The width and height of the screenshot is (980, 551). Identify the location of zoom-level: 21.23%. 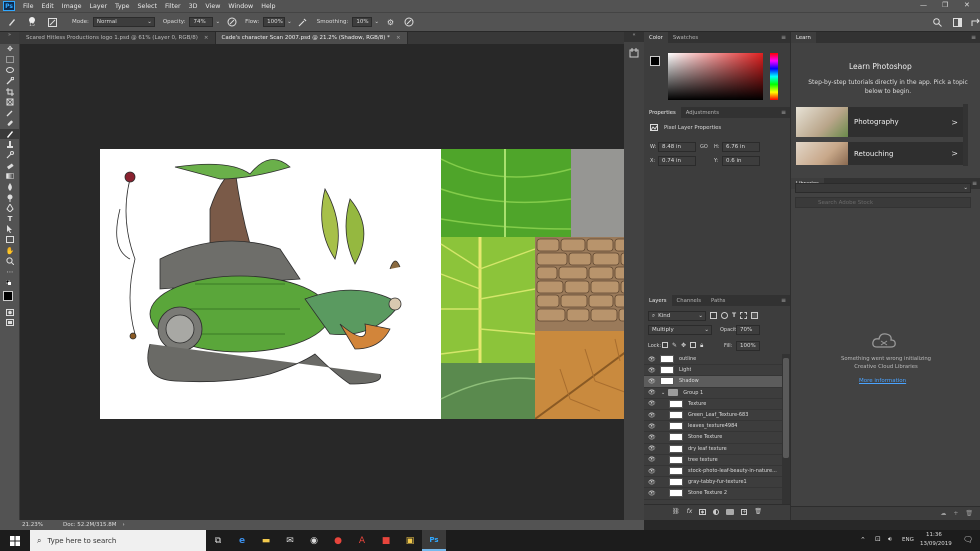
(32, 525).